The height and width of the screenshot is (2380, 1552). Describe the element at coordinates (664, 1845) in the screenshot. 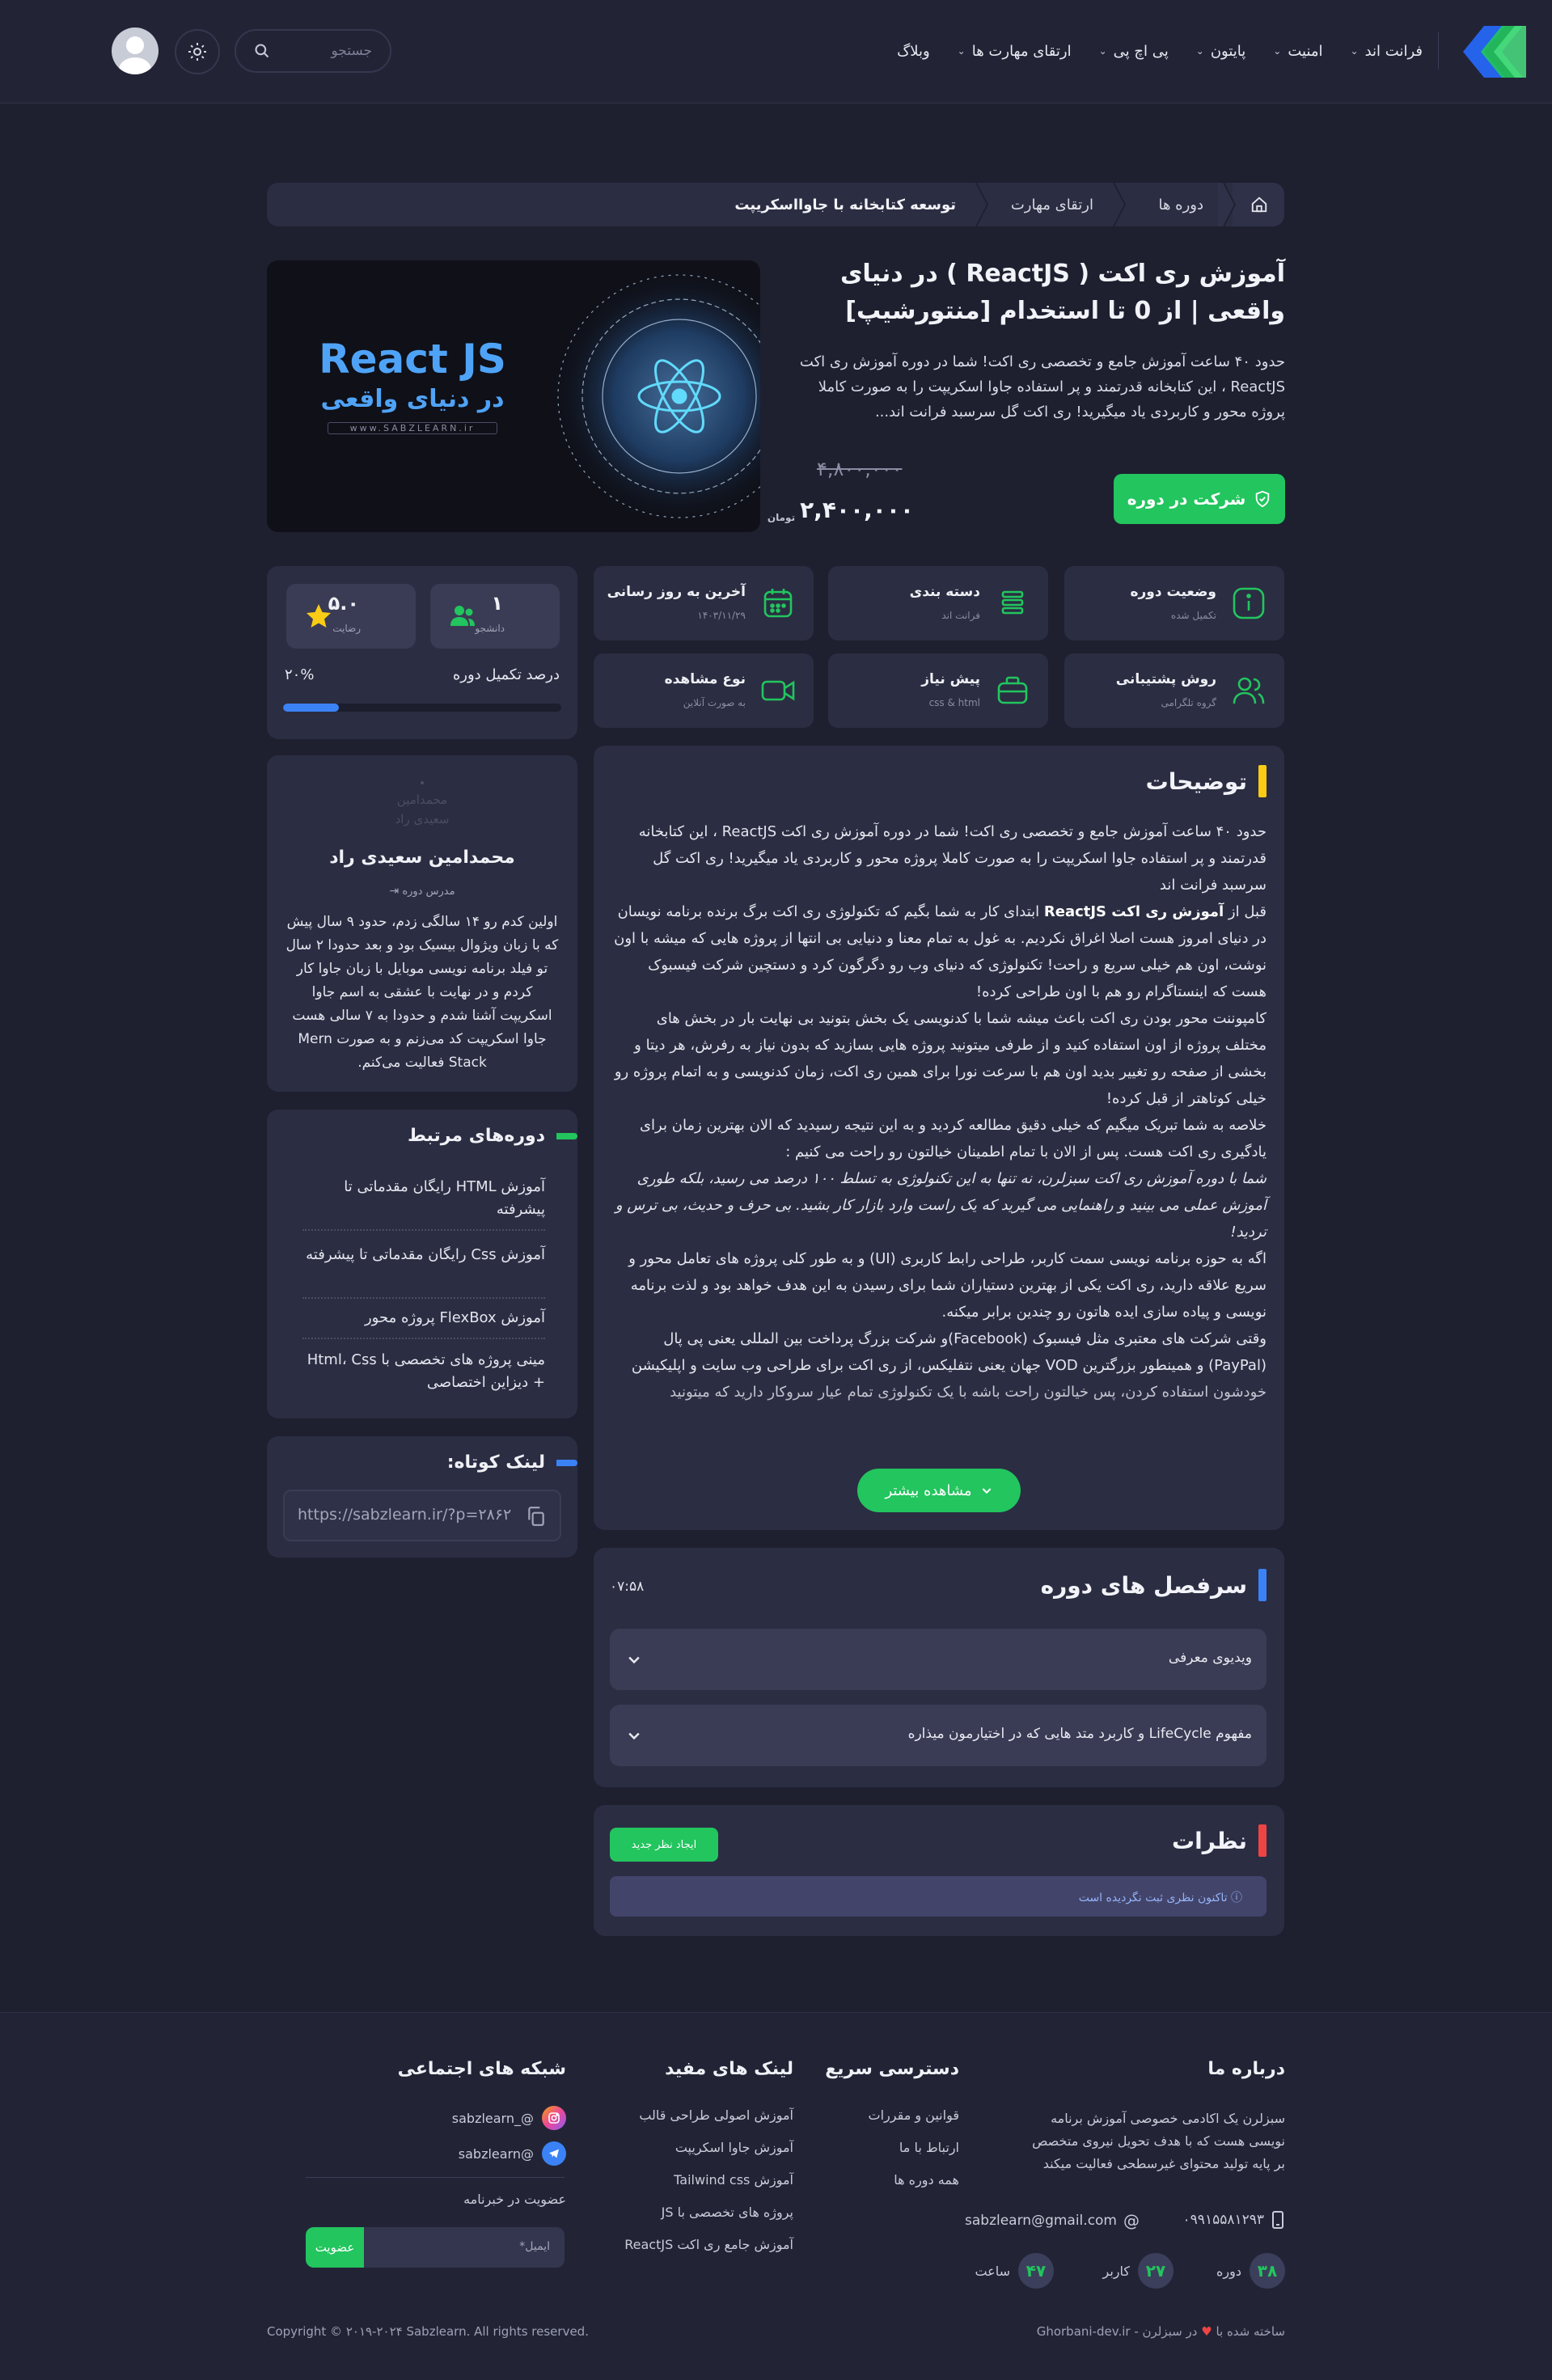

I see `new-comment-button: ایجاد نظر جدید` at that location.